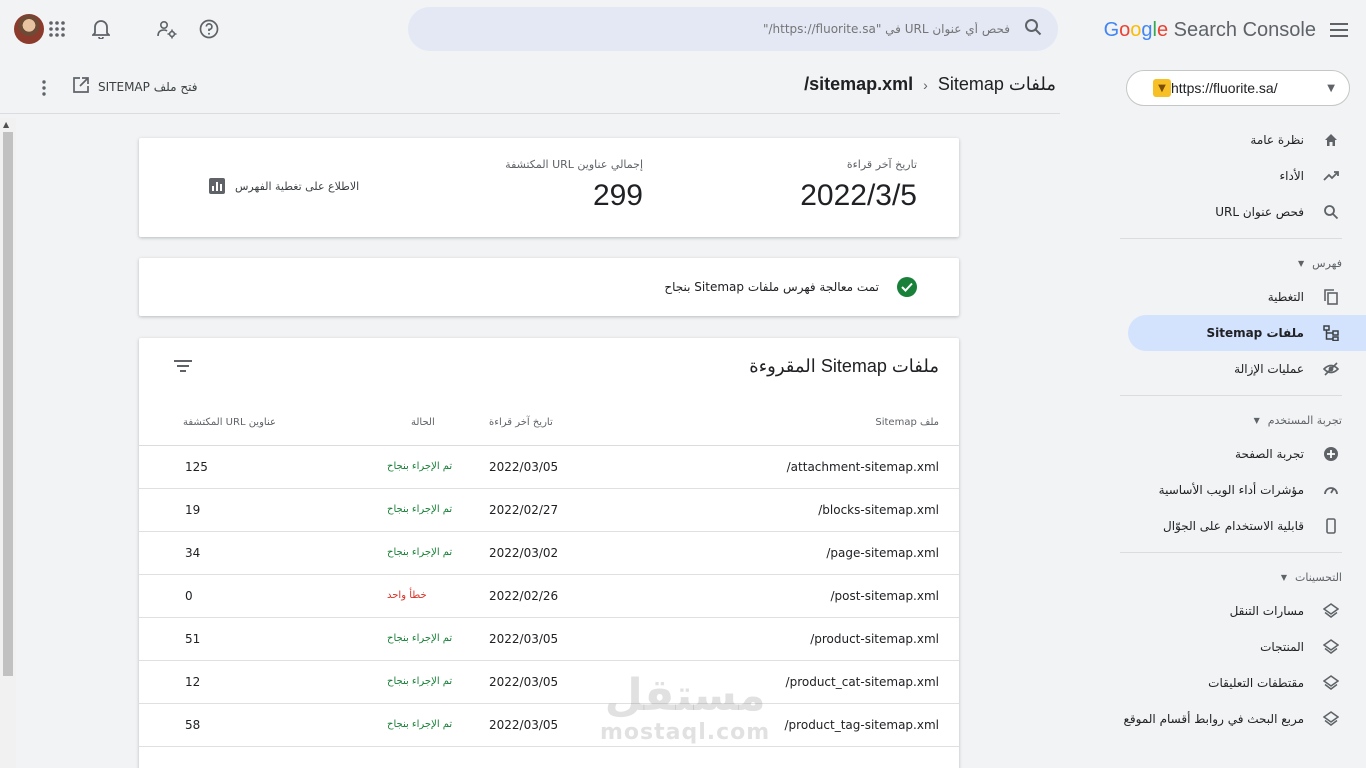 This screenshot has width=1366, height=768. Describe the element at coordinates (1162, 88) in the screenshot. I see `property-favicon: ▼` at that location.